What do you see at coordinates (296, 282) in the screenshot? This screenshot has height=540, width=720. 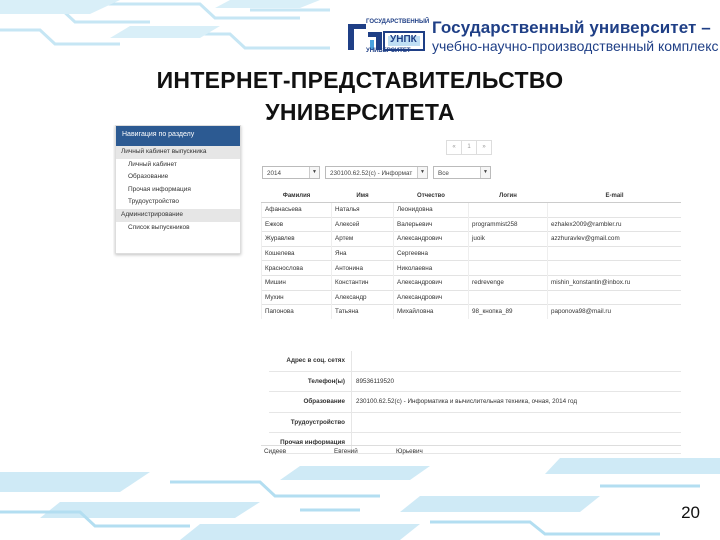 I see `cell-surname: Мишин` at bounding box center [296, 282].